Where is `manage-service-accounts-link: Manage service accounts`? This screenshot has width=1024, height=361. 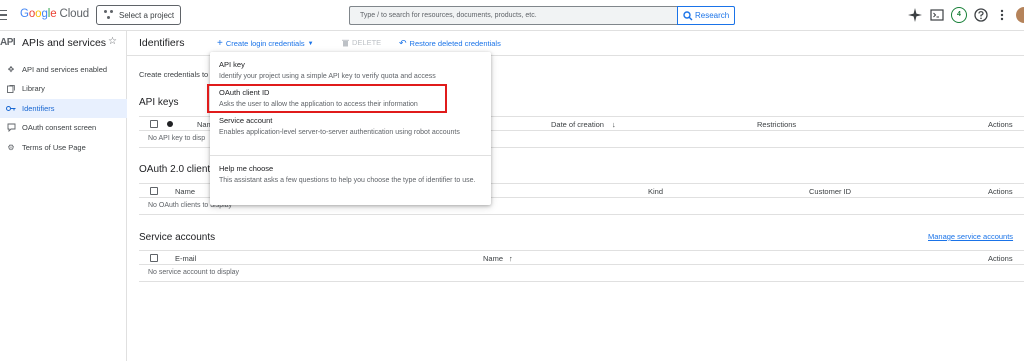 manage-service-accounts-link: Manage service accounts is located at coordinates (970, 236).